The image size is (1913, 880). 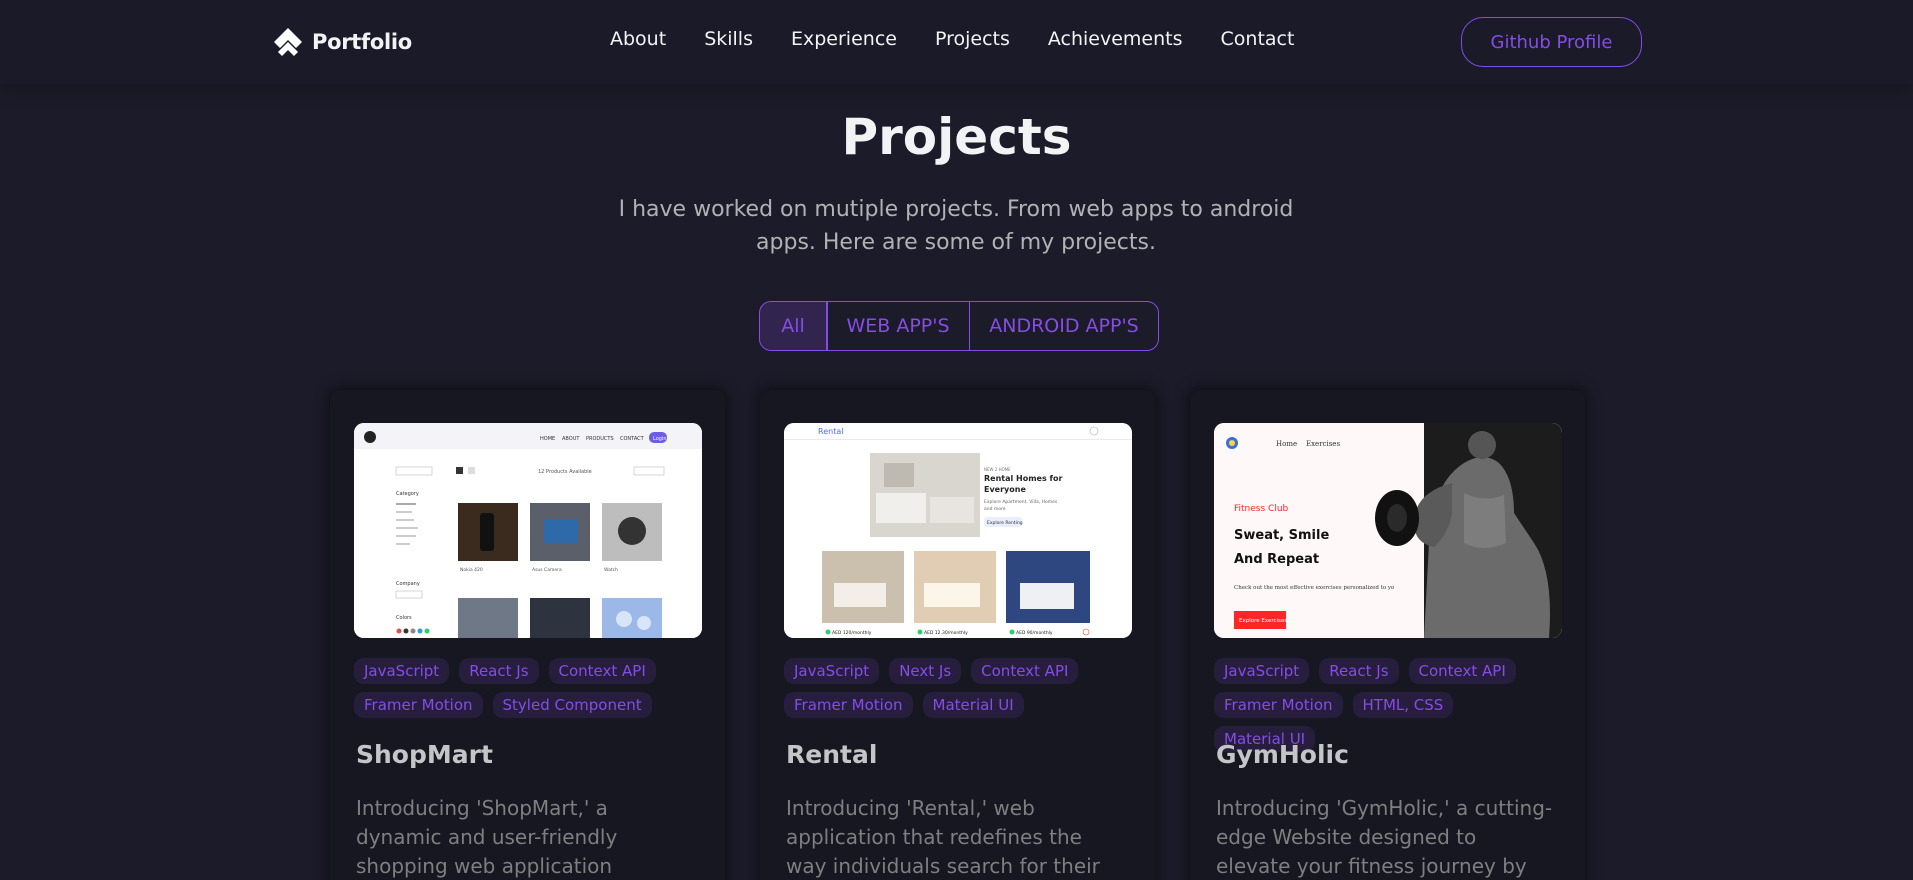 What do you see at coordinates (995, 509) in the screenshot?
I see `svg-text: and more` at bounding box center [995, 509].